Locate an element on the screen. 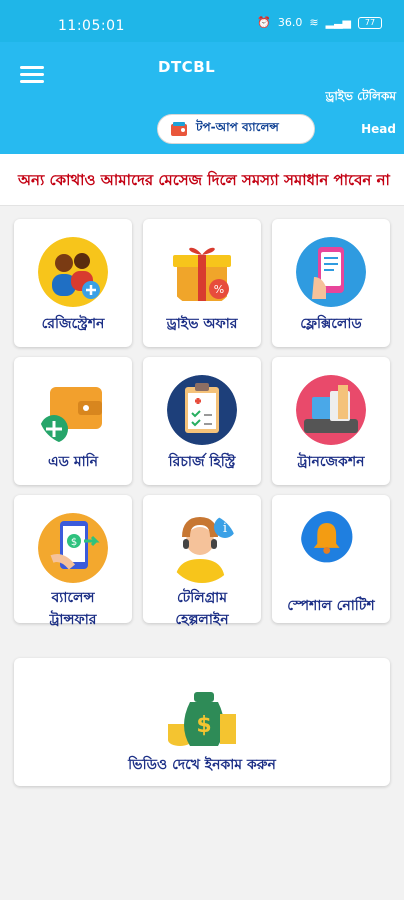  head-label: Head is located at coordinates (378, 129).